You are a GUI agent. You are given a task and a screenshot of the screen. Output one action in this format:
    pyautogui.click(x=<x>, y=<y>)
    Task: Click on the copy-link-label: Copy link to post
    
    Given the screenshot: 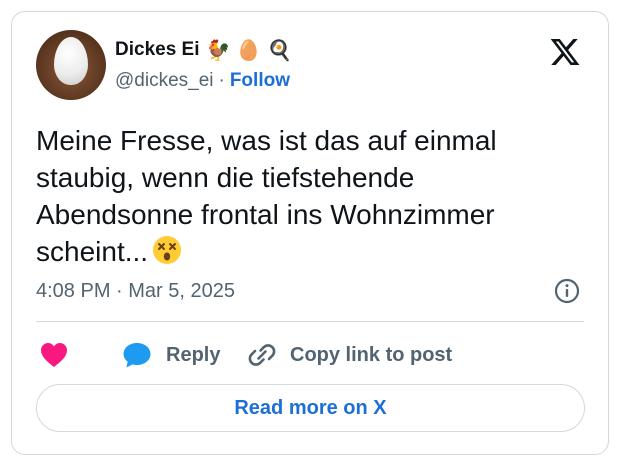 What is the action you would take?
    pyautogui.click(x=371, y=354)
    